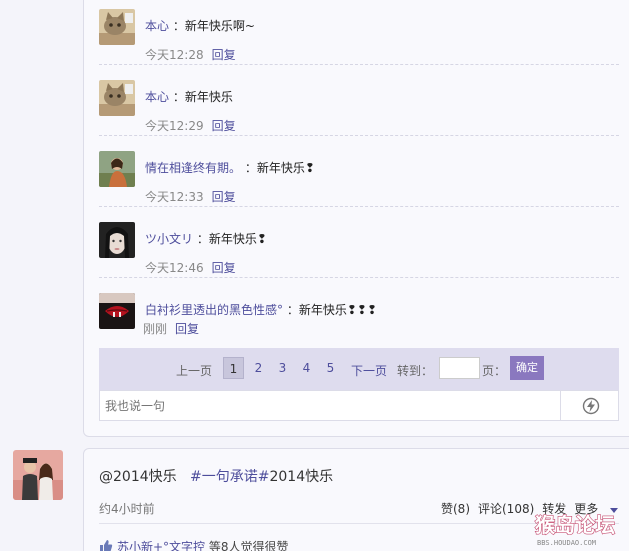 The image size is (629, 551). What do you see at coordinates (117, 311) in the screenshot?
I see `red-lips-avatar` at bounding box center [117, 311].